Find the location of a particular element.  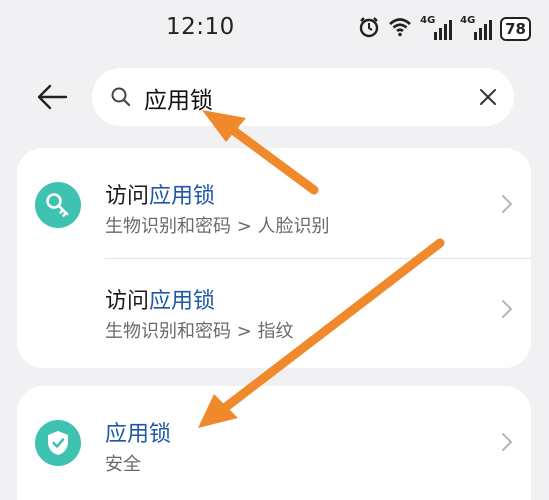

status-bar: 12:10 4G 4G 78 is located at coordinates (274, 31).